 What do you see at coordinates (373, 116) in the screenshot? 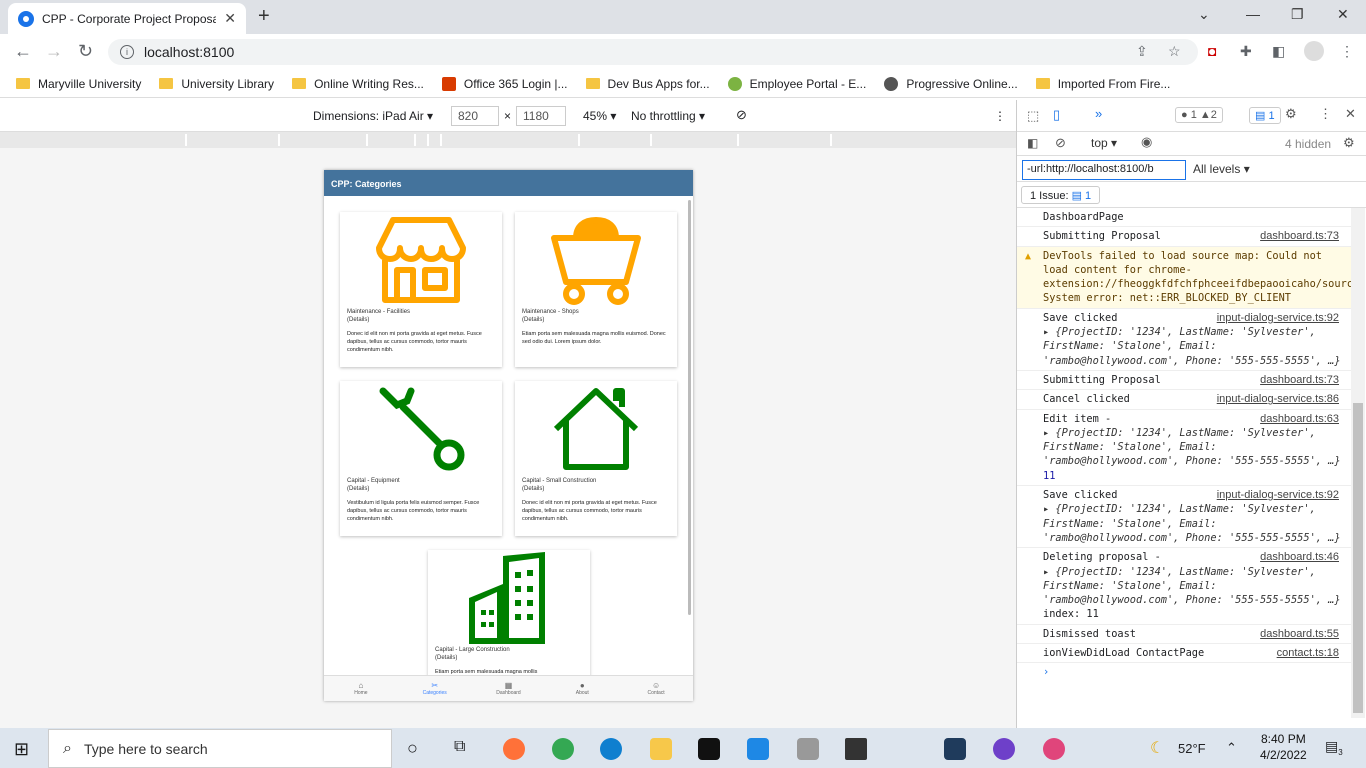
I see `dimensions-dropdown: Dimensions: iPad Air ▾` at bounding box center [373, 116].